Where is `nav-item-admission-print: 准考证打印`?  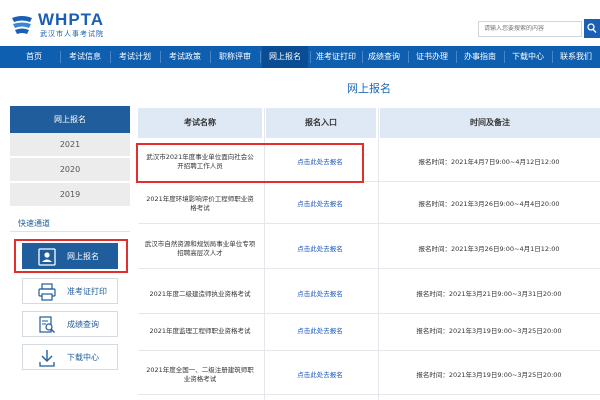 nav-item-admission-print: 准考证打印 is located at coordinates (336, 57).